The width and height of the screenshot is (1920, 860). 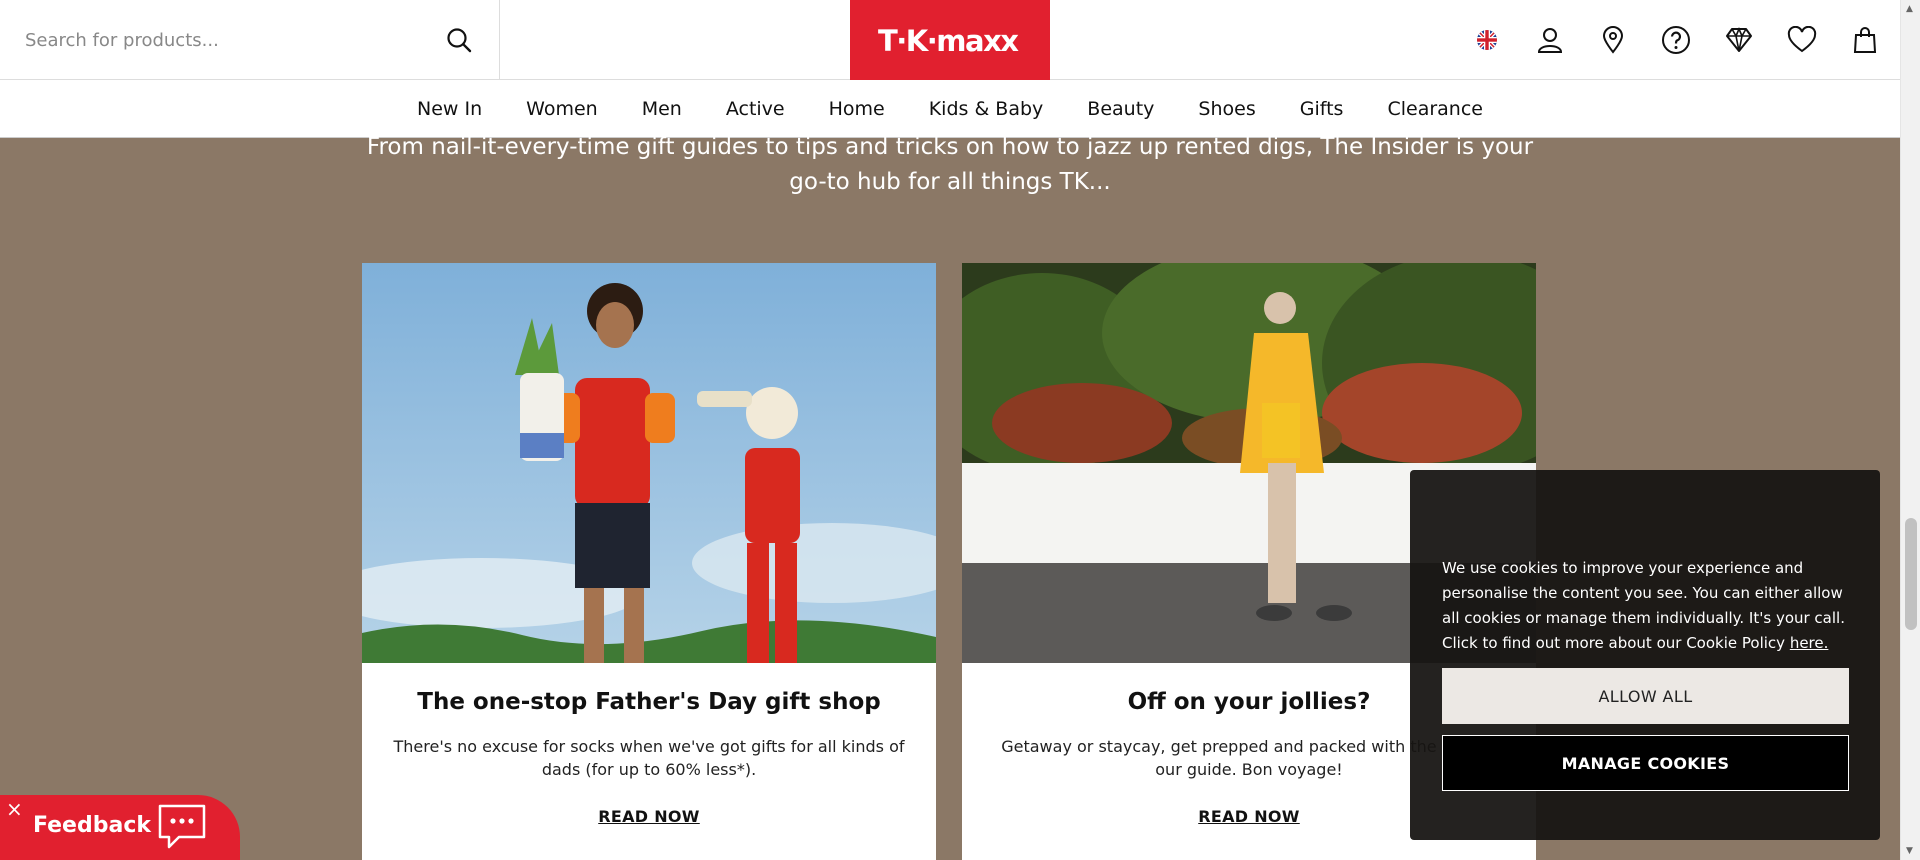 I want to click on tk-maxx-logo: T·K·maxx, so click(x=950, y=40).